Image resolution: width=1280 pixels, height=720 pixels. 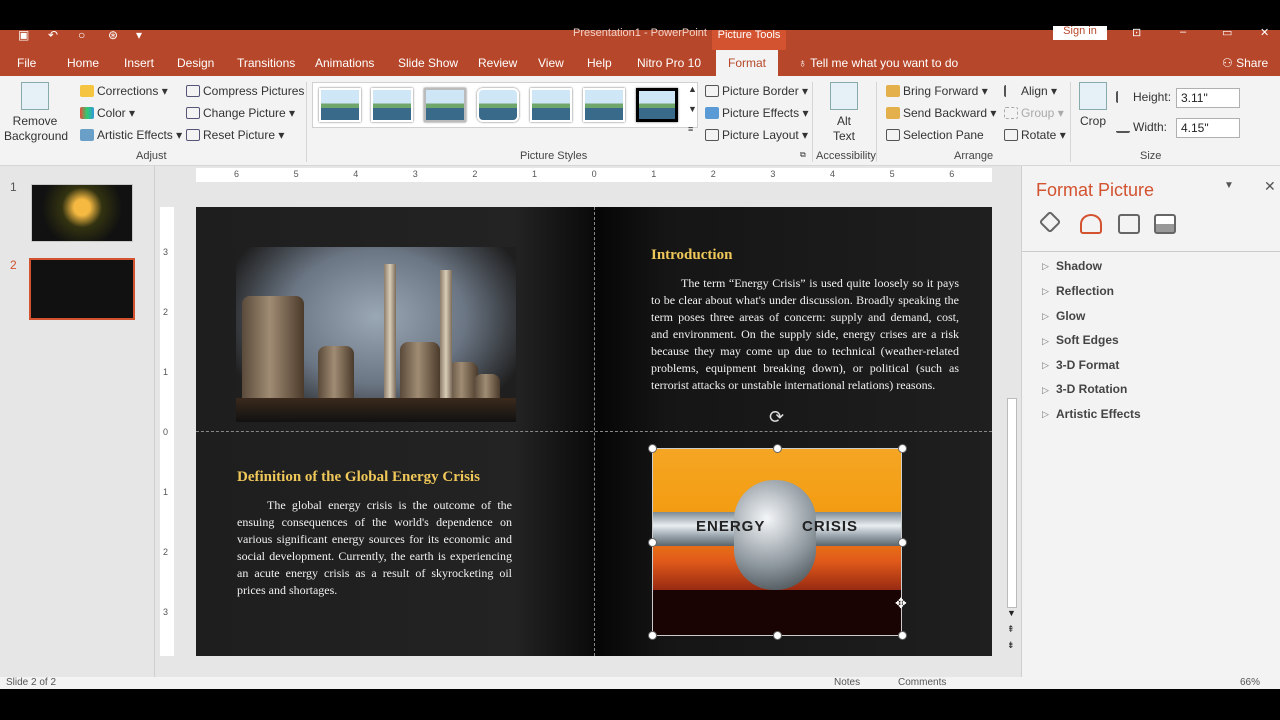 I want to click on tab-format: Format, so click(x=747, y=63).